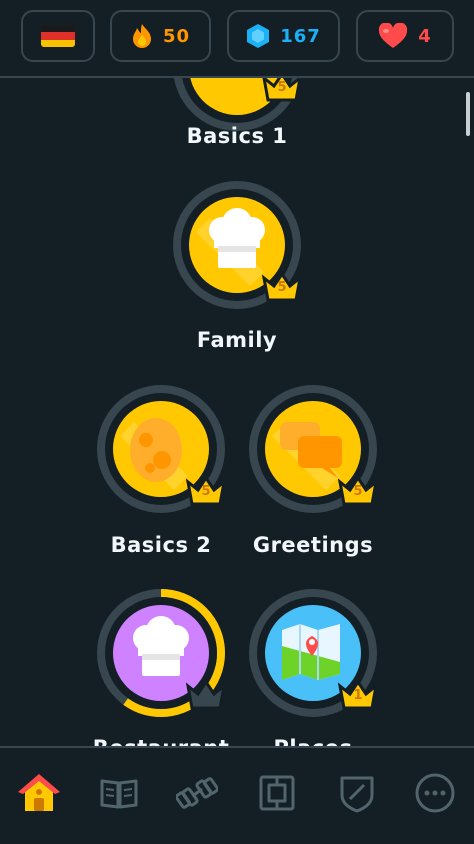  I want to click on streak-count: 50, so click(176, 36).